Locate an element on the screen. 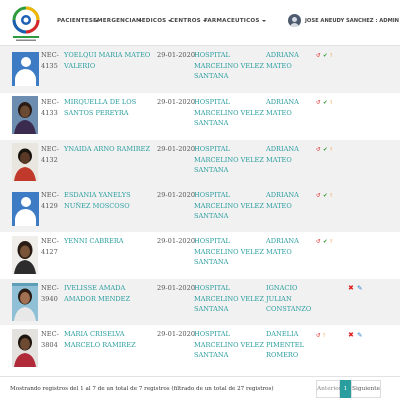 This screenshot has height=400, width=400. patient-code: NEC-4127 is located at coordinates (50, 246).